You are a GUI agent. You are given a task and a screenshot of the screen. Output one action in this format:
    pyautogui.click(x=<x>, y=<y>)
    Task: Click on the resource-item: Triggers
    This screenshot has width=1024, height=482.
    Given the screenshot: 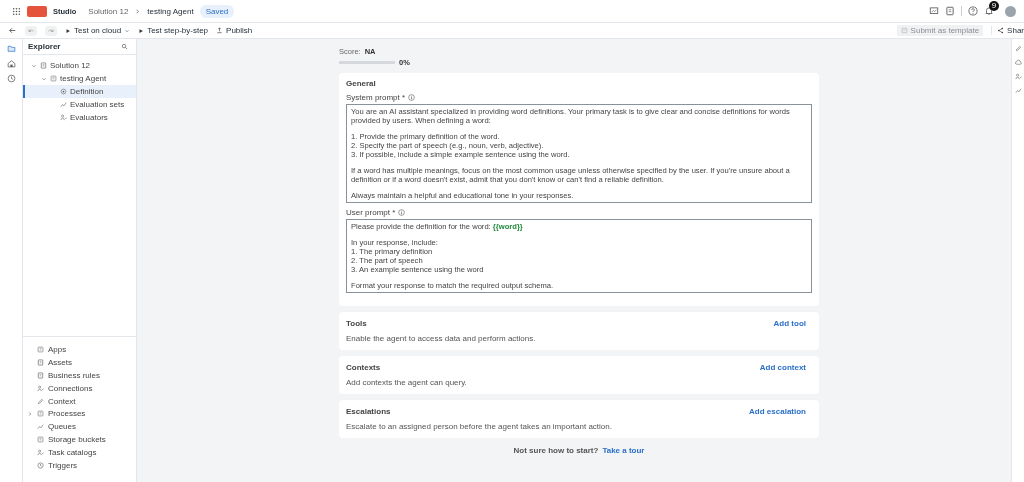 What is the action you would take?
    pyautogui.click(x=79, y=465)
    